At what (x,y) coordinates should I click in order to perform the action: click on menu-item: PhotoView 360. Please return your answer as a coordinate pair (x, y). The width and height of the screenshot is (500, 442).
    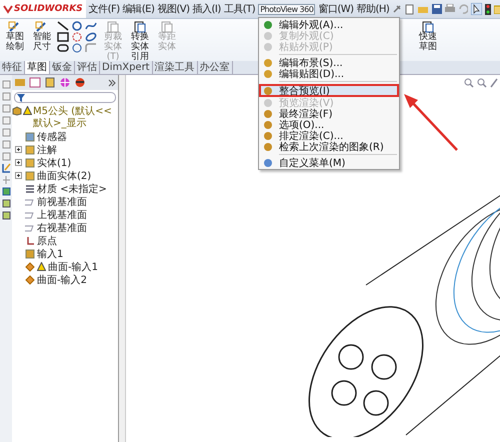
    Looking at the image, I should click on (287, 9).